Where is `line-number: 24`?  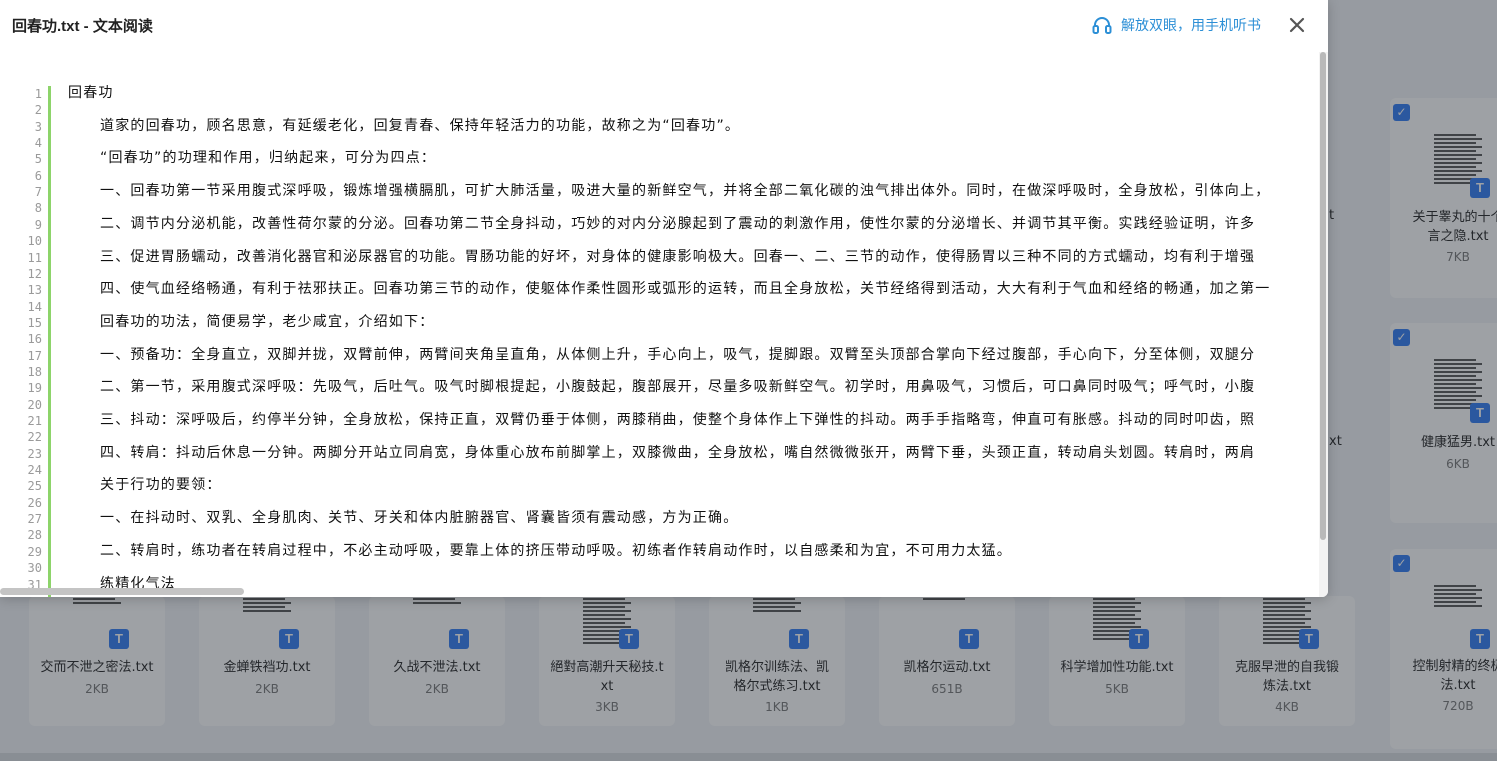 line-number: 24 is located at coordinates (34, 470).